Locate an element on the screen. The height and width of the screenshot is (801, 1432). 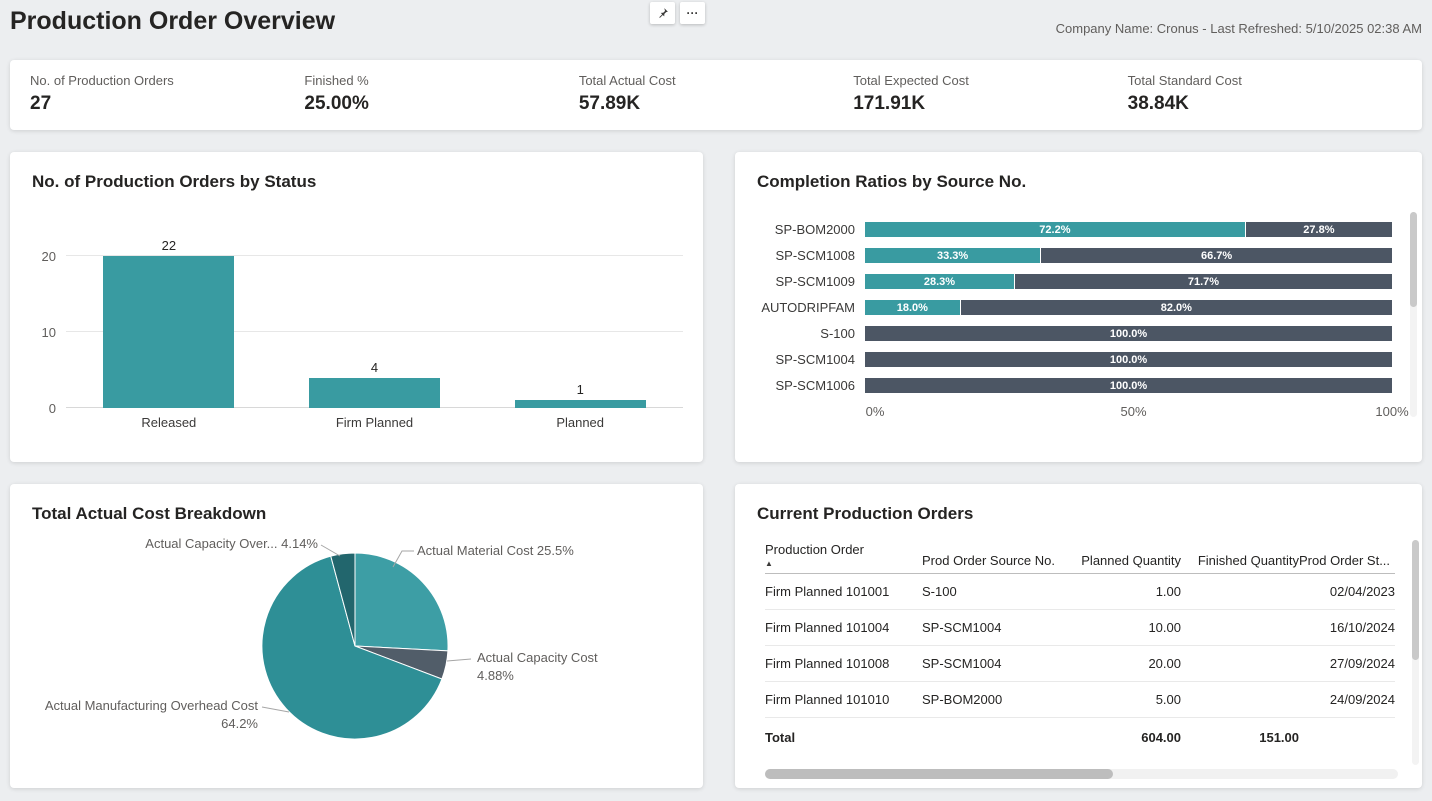
chart-title-cost-breakdown: Total Actual Cost Breakdown is located at coordinates (149, 513).